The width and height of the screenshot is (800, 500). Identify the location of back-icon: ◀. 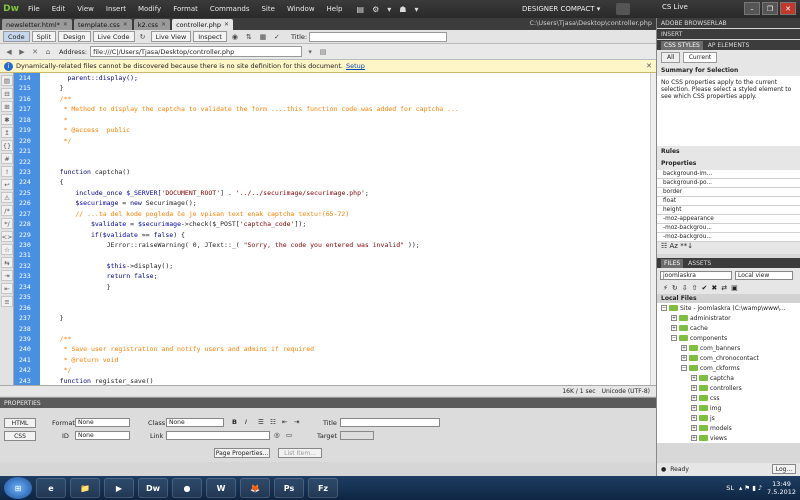
(9, 52).